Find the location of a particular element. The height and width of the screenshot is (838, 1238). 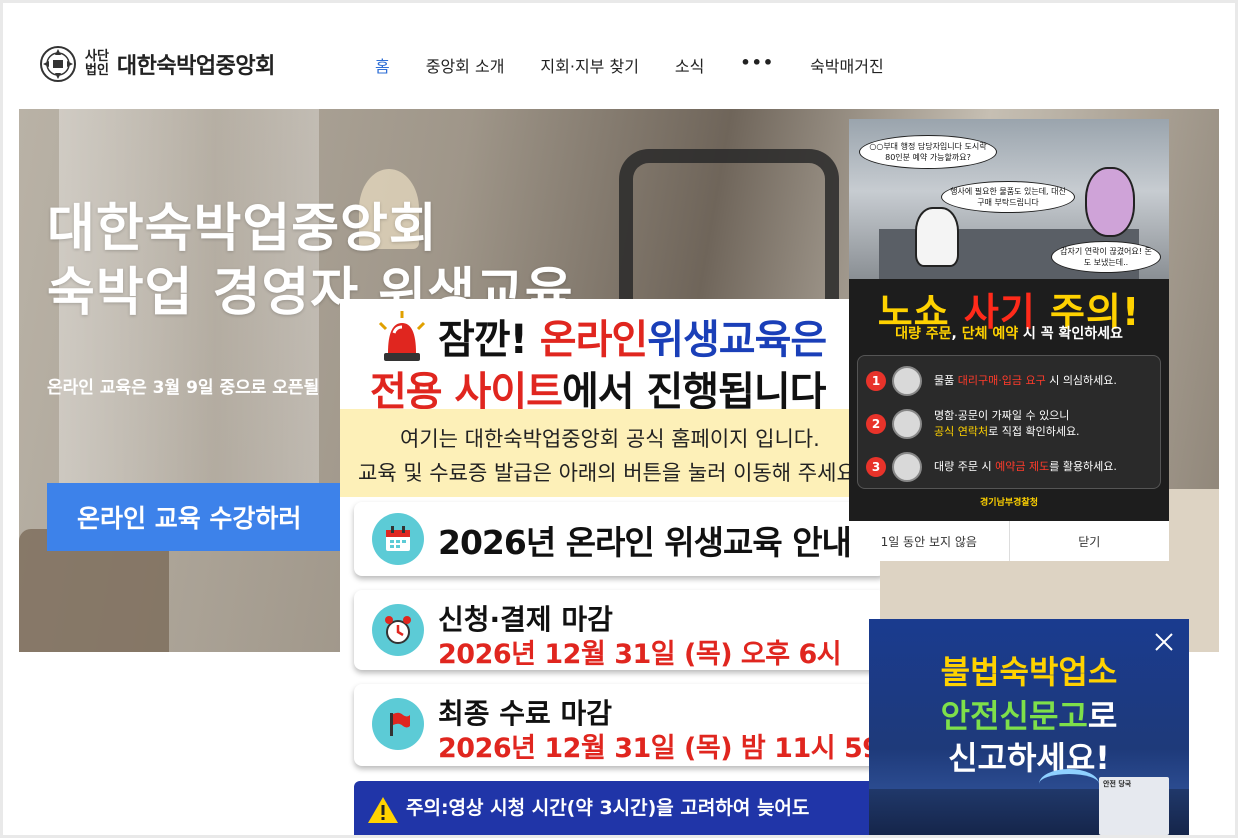

tip-highlight: 대리구매·입금 요구 is located at coordinates (1001, 380).